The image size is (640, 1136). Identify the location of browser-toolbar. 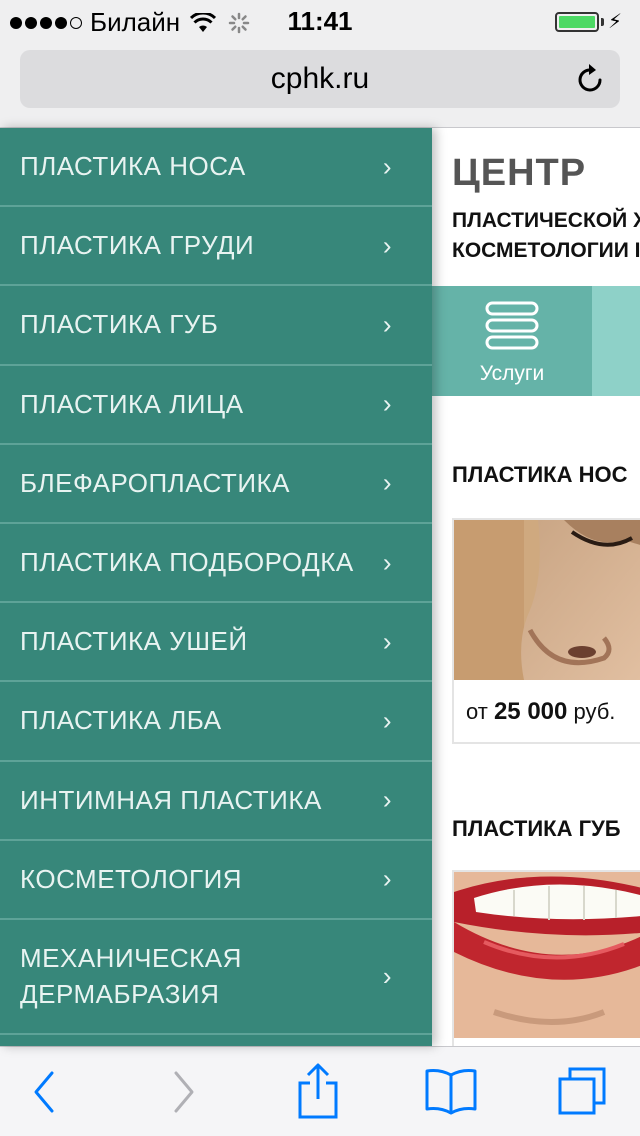
(320, 1091).